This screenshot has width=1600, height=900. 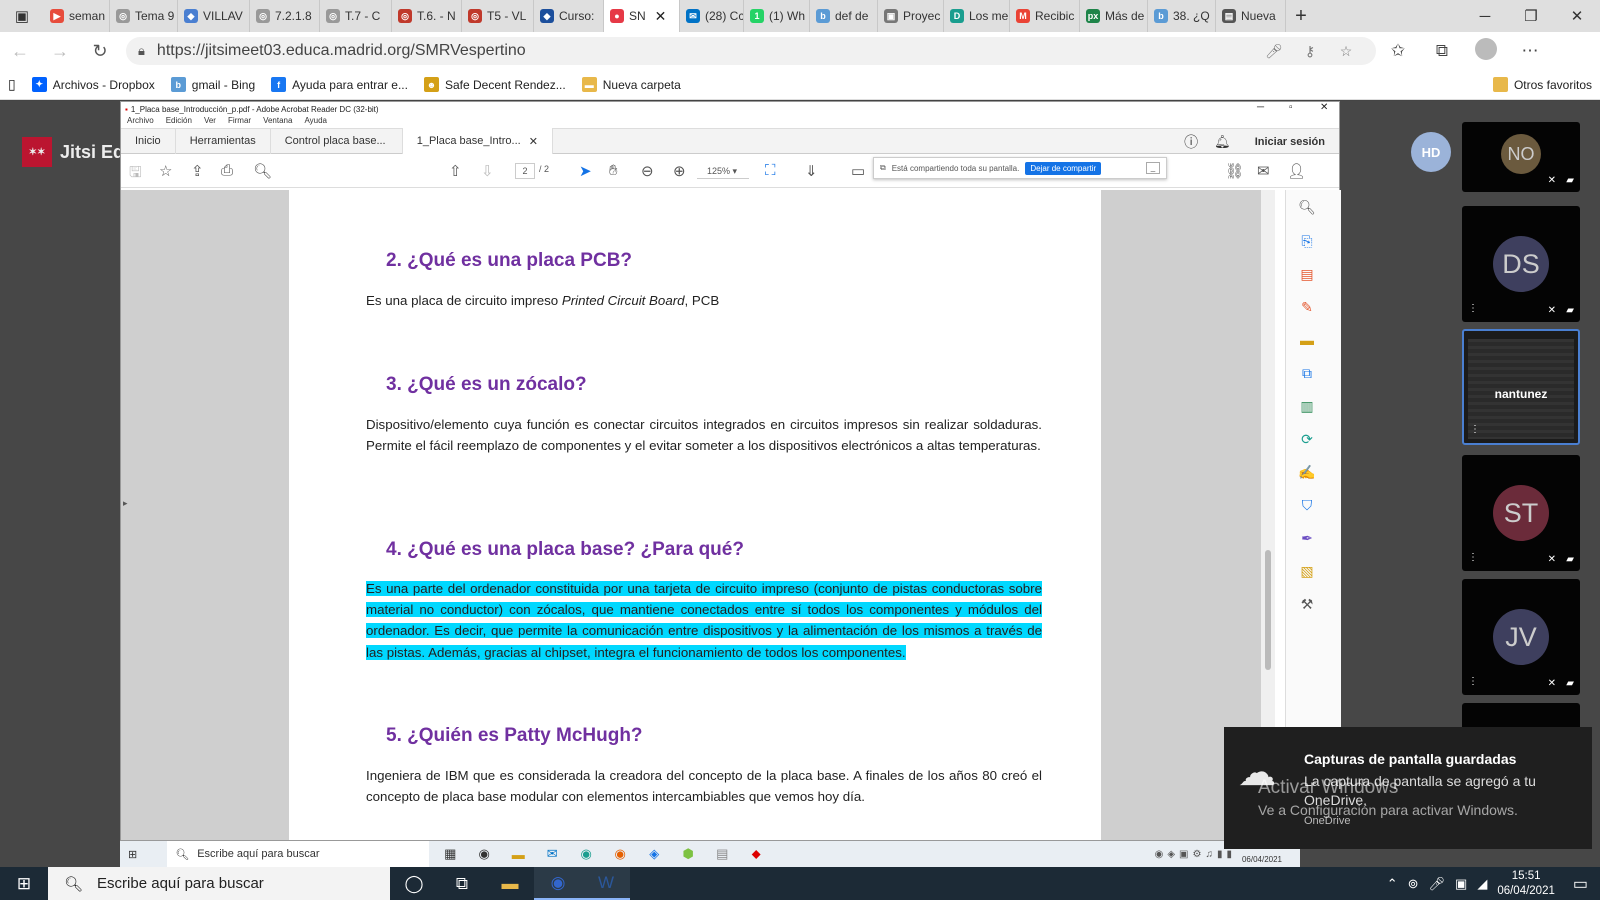 What do you see at coordinates (1521, 264) in the screenshot?
I see `participant-tile-ds: DS ⋮ ✕ ▰` at bounding box center [1521, 264].